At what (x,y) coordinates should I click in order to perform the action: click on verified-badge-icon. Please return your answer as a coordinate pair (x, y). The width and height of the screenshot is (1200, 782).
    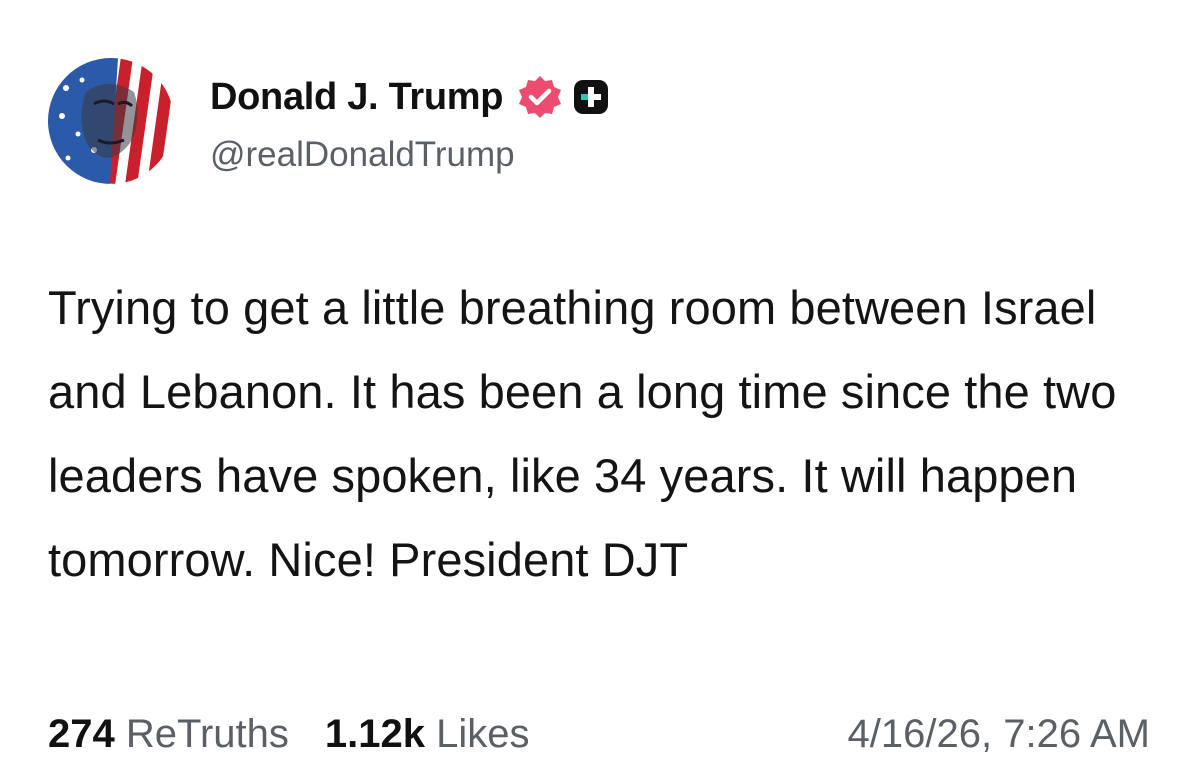
    Looking at the image, I should click on (540, 97).